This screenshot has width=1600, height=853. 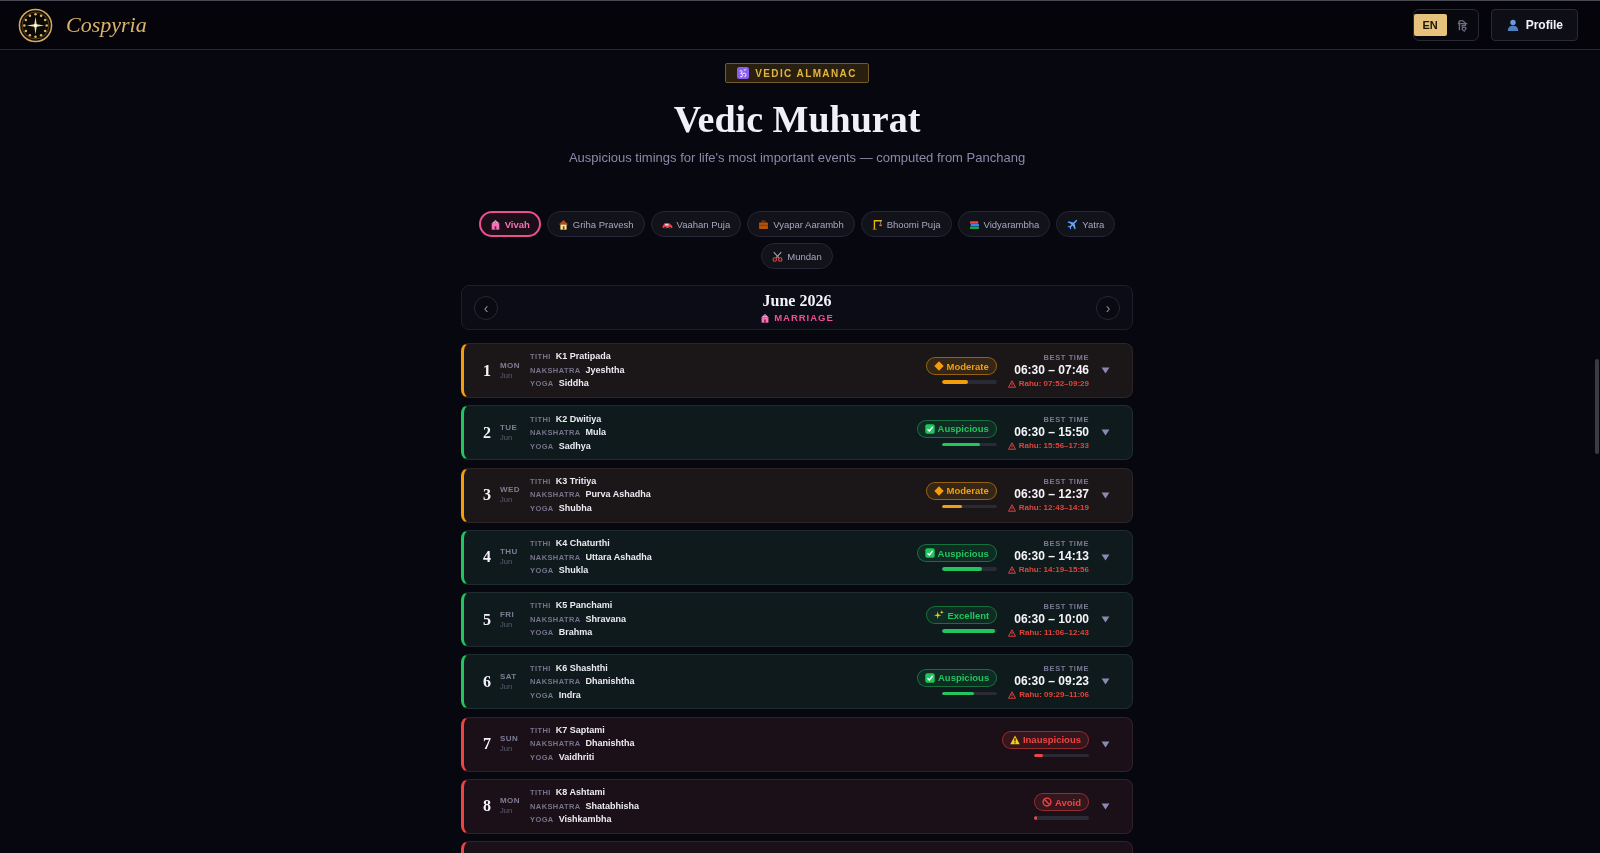 What do you see at coordinates (906, 224) in the screenshot?
I see `event-tab: Bhoomi Puja` at bounding box center [906, 224].